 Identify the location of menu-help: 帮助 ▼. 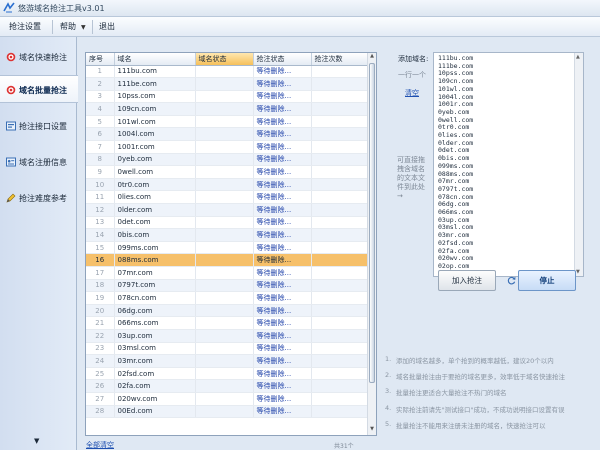
(73, 26).